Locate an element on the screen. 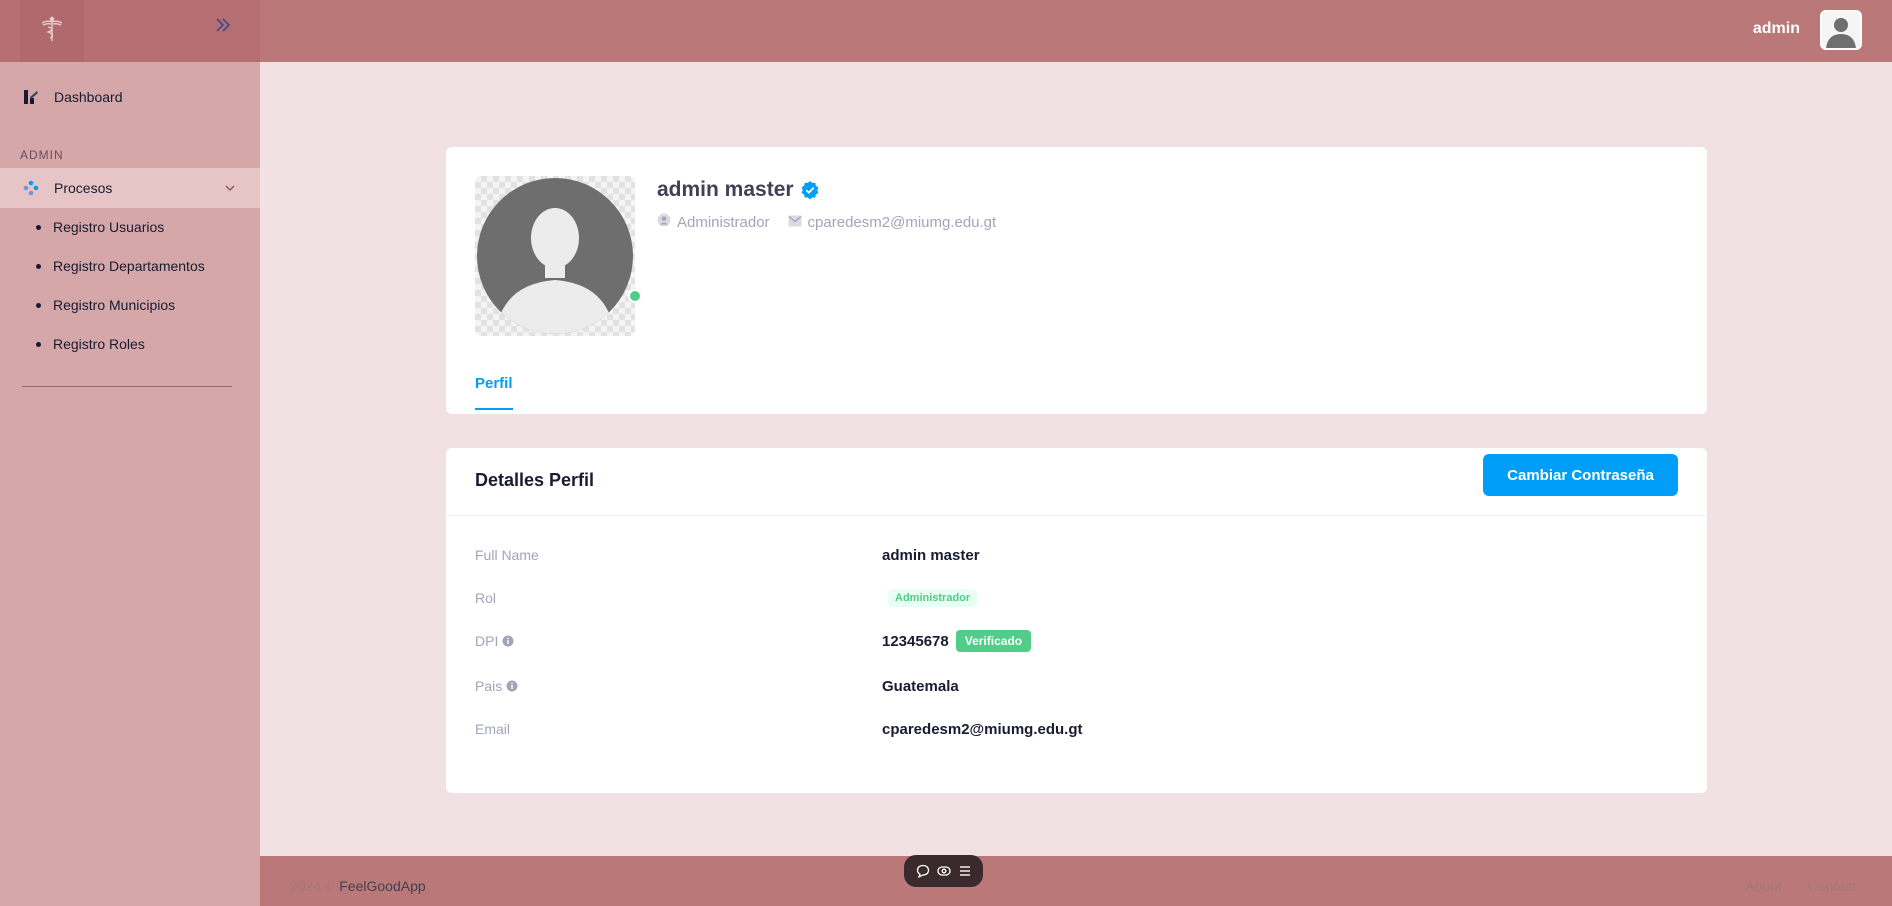 This screenshot has height=906, width=1892. detail-value: Guatemala is located at coordinates (920, 686).